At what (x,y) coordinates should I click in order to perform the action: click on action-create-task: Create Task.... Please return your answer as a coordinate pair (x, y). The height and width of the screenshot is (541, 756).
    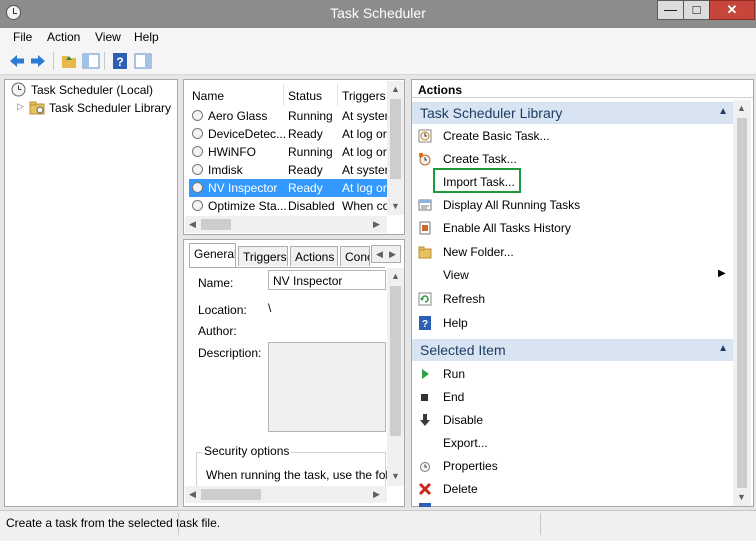
    Looking at the image, I should click on (572, 159).